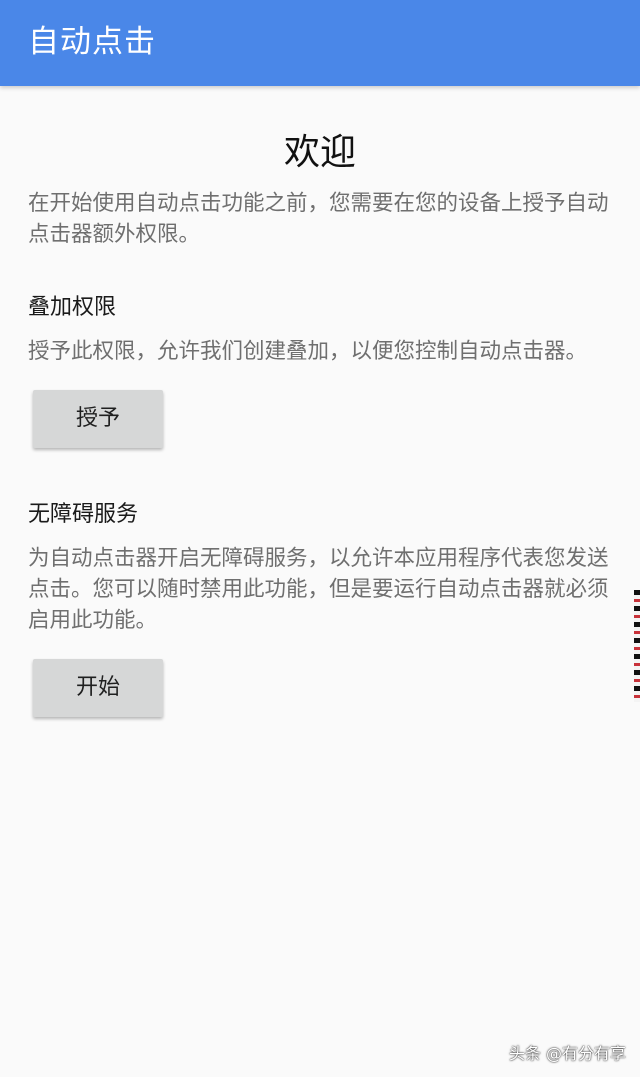 This screenshot has width=640, height=1077. I want to click on intro-text: 在开始使用自动点击功能之前，您需要在您的设备上授予自动点击器额外权限。, so click(318, 219).